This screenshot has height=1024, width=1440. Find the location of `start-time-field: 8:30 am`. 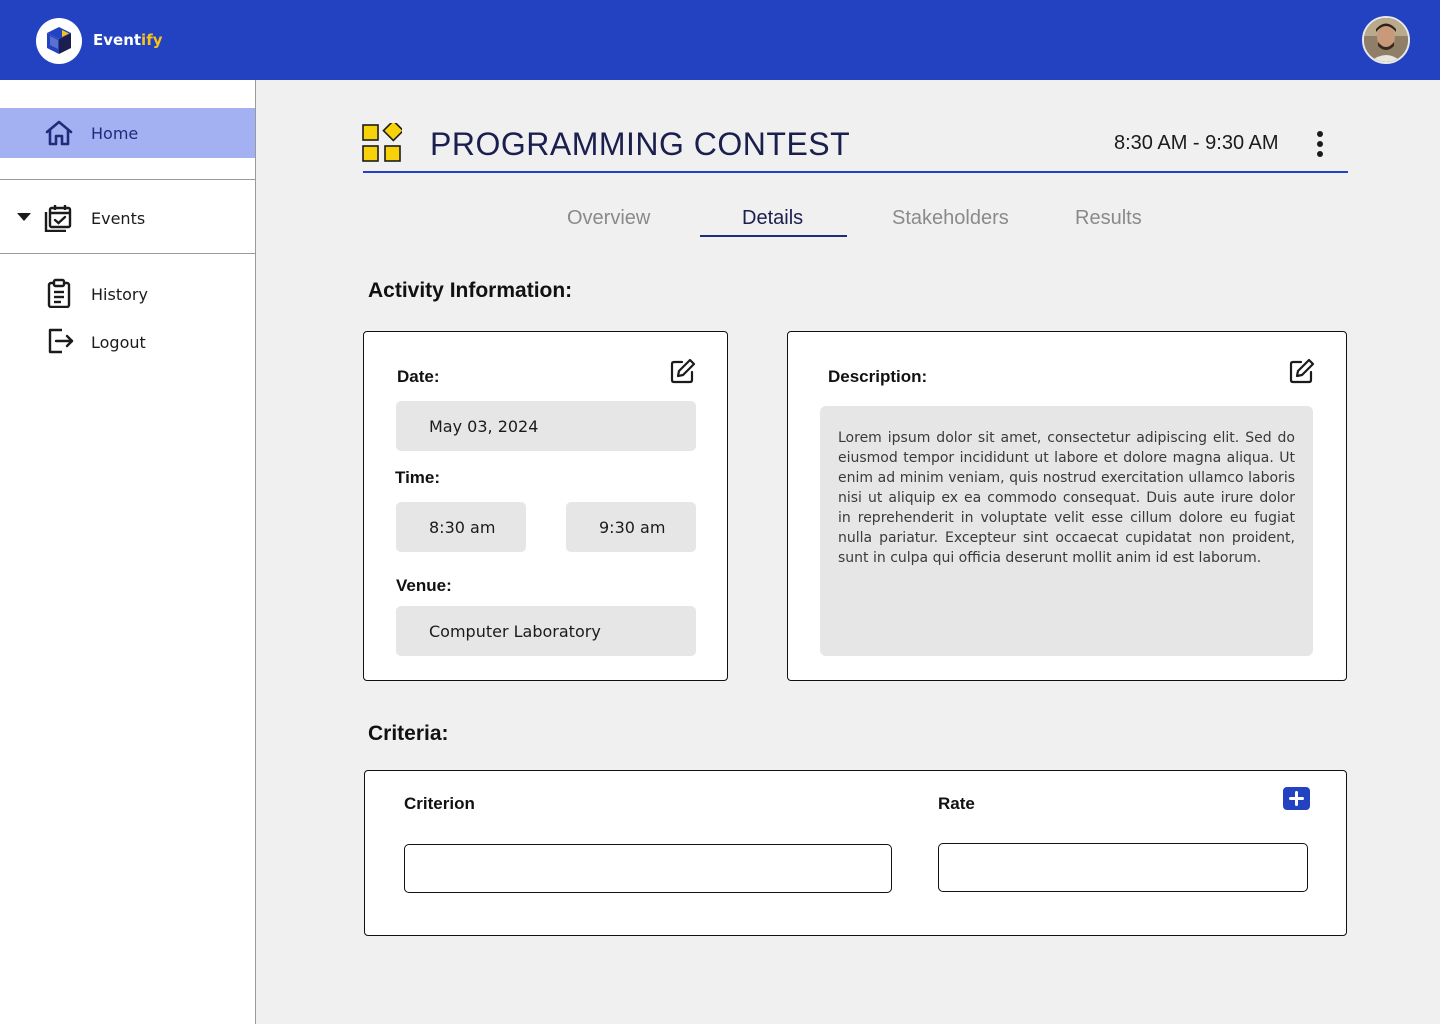

start-time-field: 8:30 am is located at coordinates (461, 527).